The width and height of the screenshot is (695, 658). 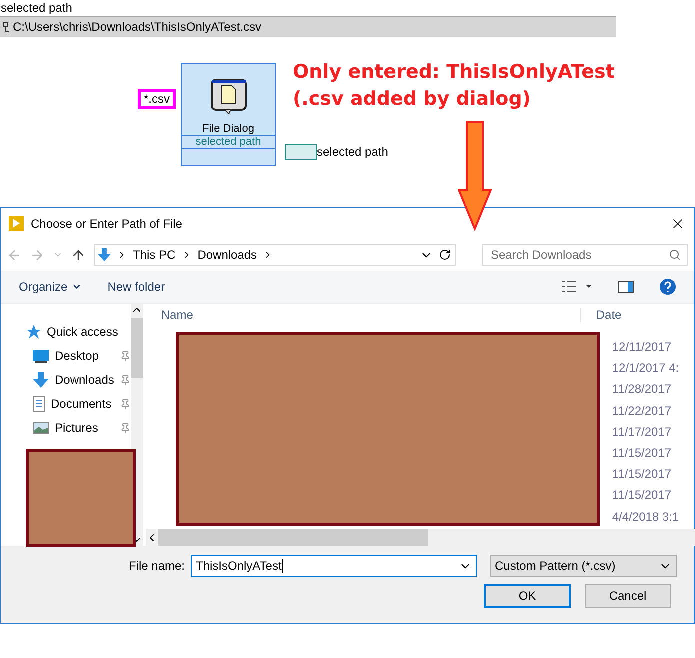 What do you see at coordinates (156, 566) in the screenshot?
I see `file-name-label: File name:` at bounding box center [156, 566].